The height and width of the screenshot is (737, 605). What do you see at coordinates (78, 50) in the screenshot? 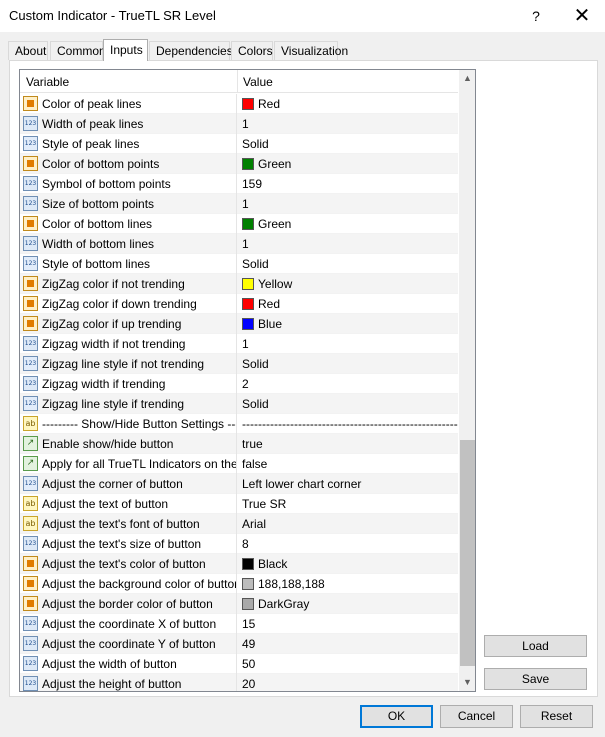
I see `tab-common: Common` at bounding box center [78, 50].